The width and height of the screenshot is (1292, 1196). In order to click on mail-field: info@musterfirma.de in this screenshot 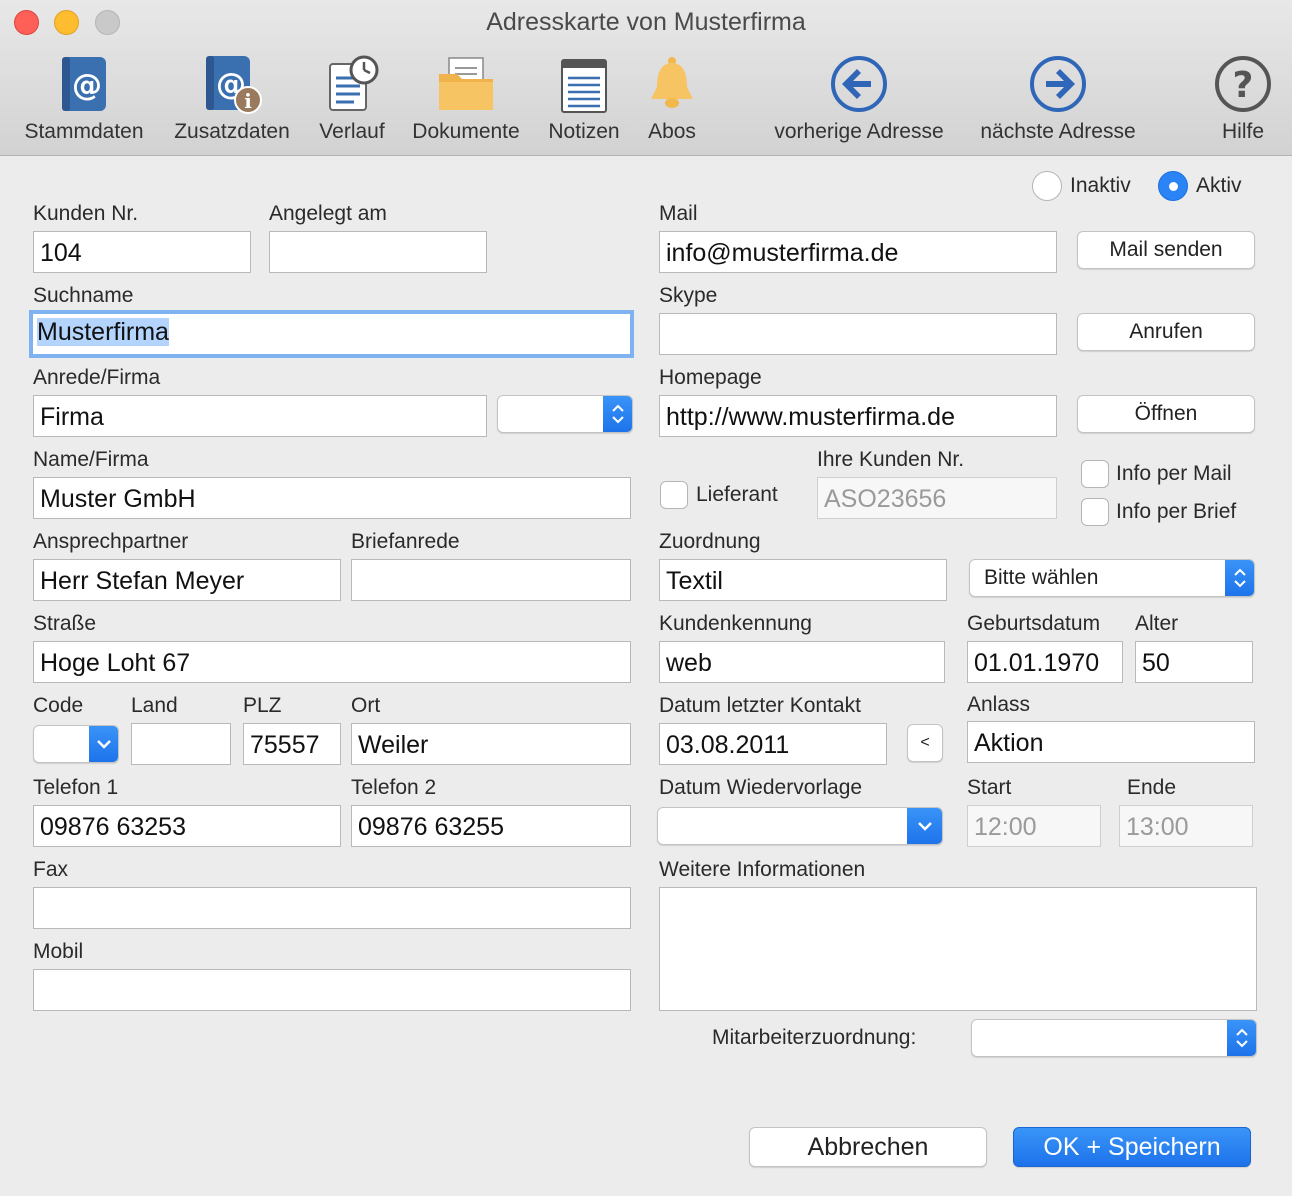, I will do `click(858, 252)`.